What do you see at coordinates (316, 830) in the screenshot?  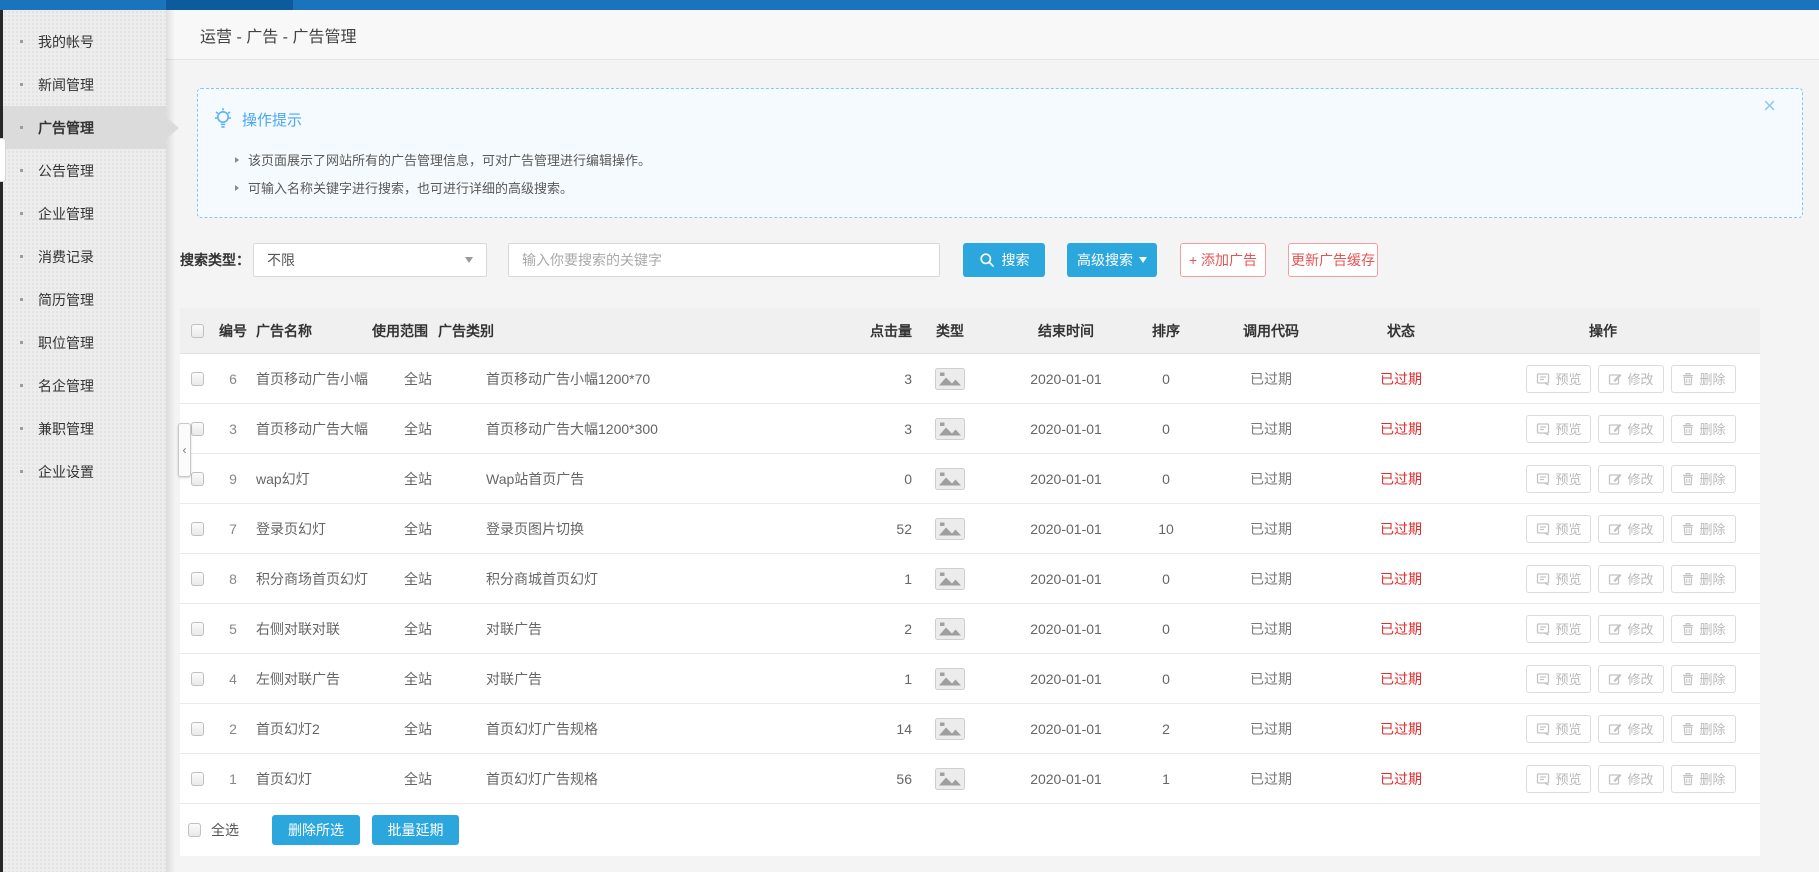 I see `delete-selected-button: 删除所选` at bounding box center [316, 830].